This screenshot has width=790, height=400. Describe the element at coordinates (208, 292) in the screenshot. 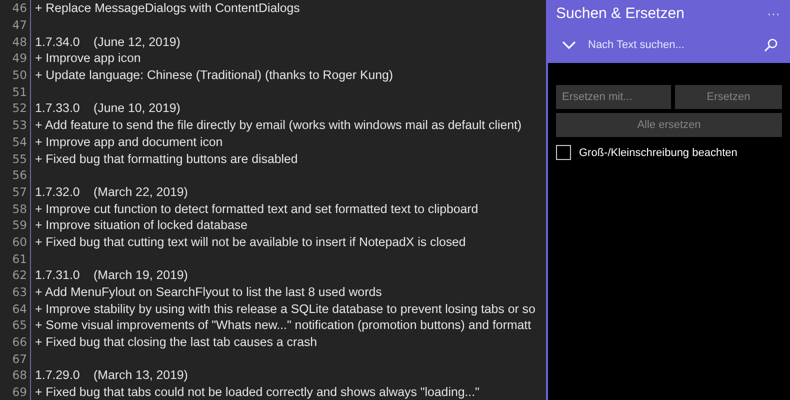

I see `code-line: + Add MenuFylout on SearchFlyout to list the last 8 used words` at that location.